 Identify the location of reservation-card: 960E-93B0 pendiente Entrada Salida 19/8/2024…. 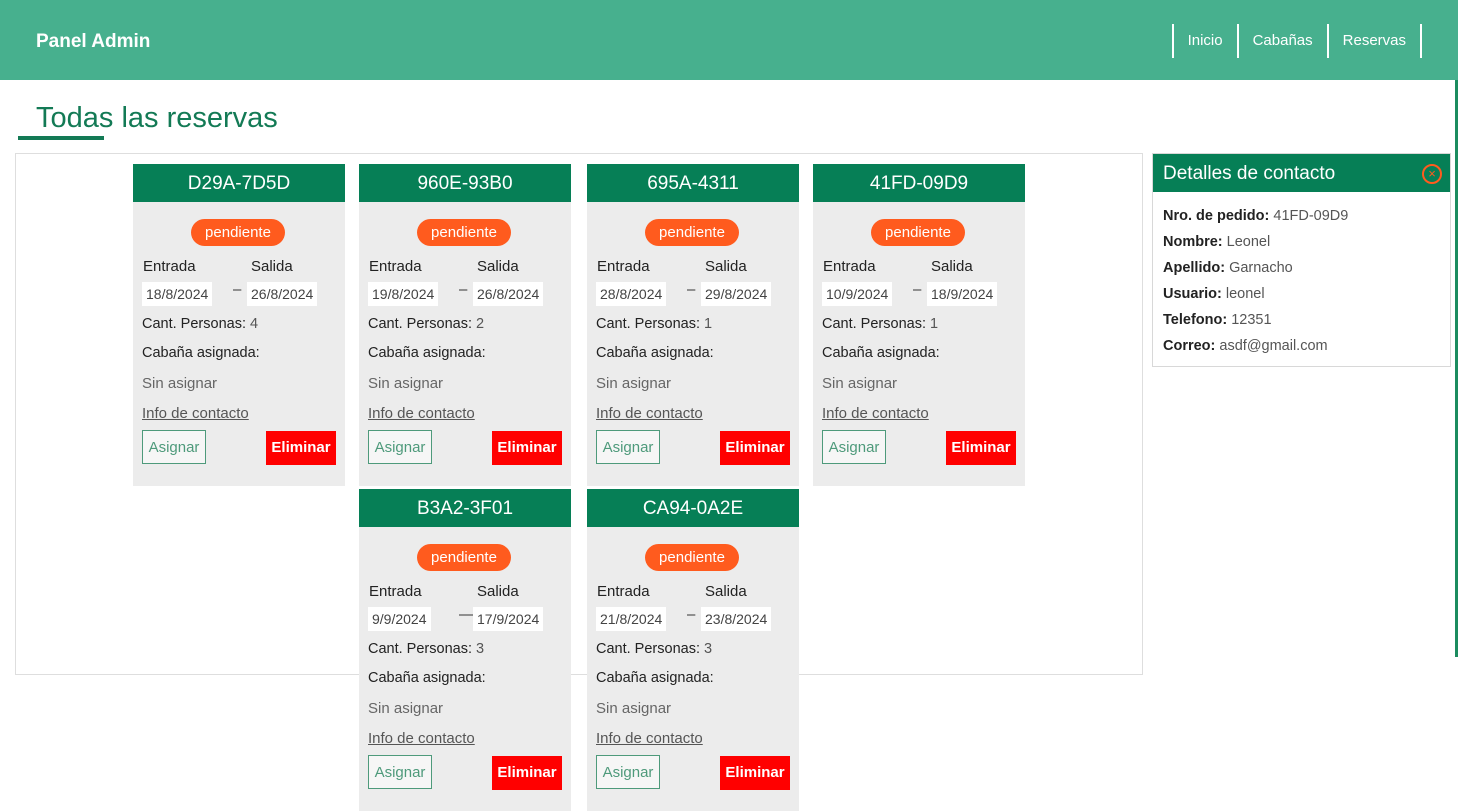
(465, 325).